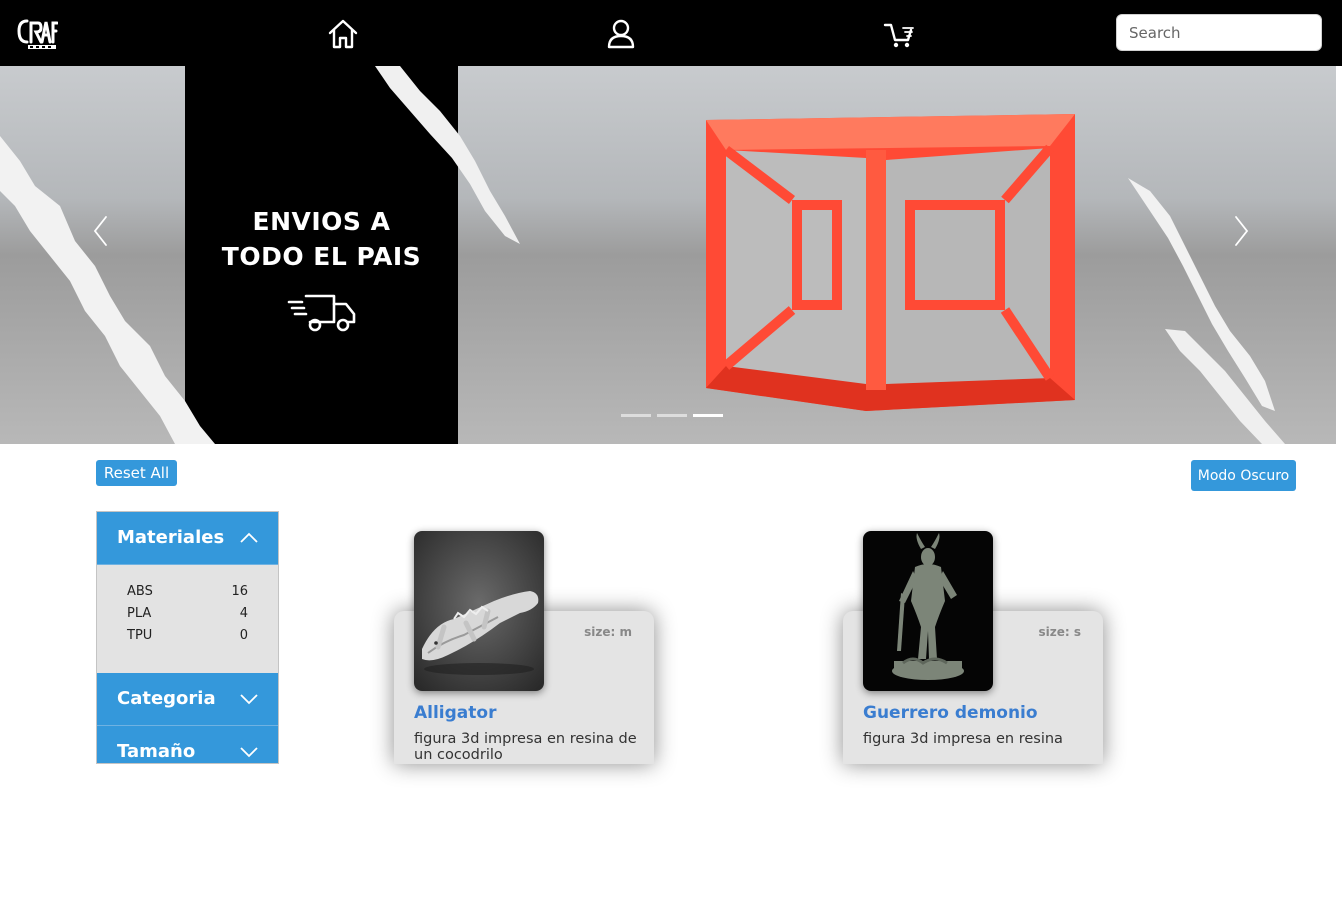 This screenshot has height=906, width=1342. I want to click on carousel-indicators, so click(672, 416).